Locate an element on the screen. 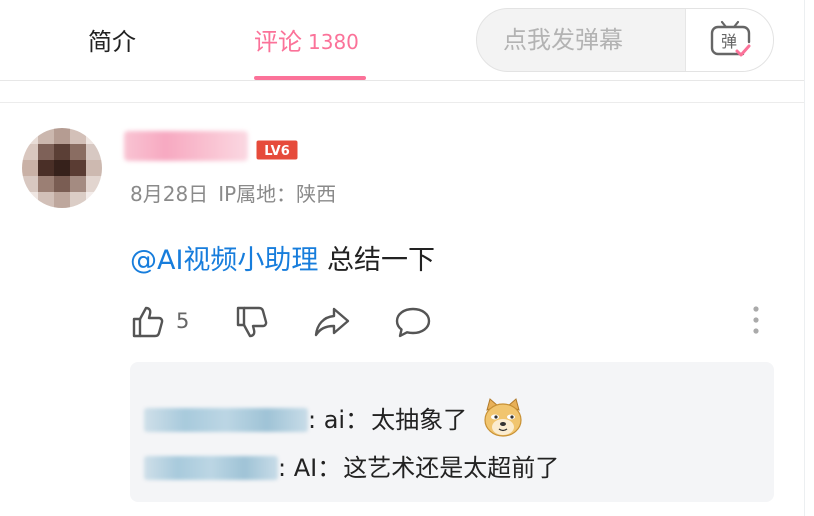 The height and width of the screenshot is (516, 814). level-badge: LV6 is located at coordinates (277, 150).